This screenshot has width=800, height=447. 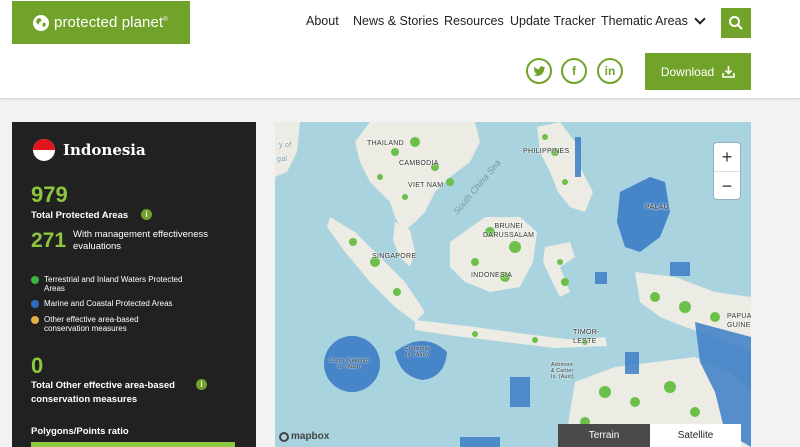 I want to click on tab-satellite: Satellite, so click(x=695, y=435).